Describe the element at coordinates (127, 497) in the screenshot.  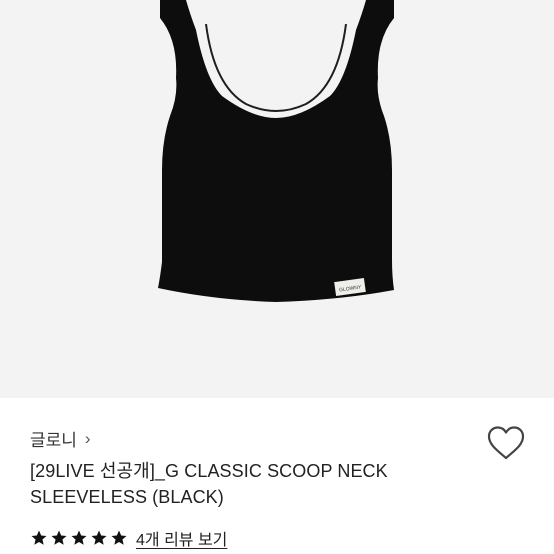
I see `product-title-line-2: SLEEVELESS (BLACK)` at that location.